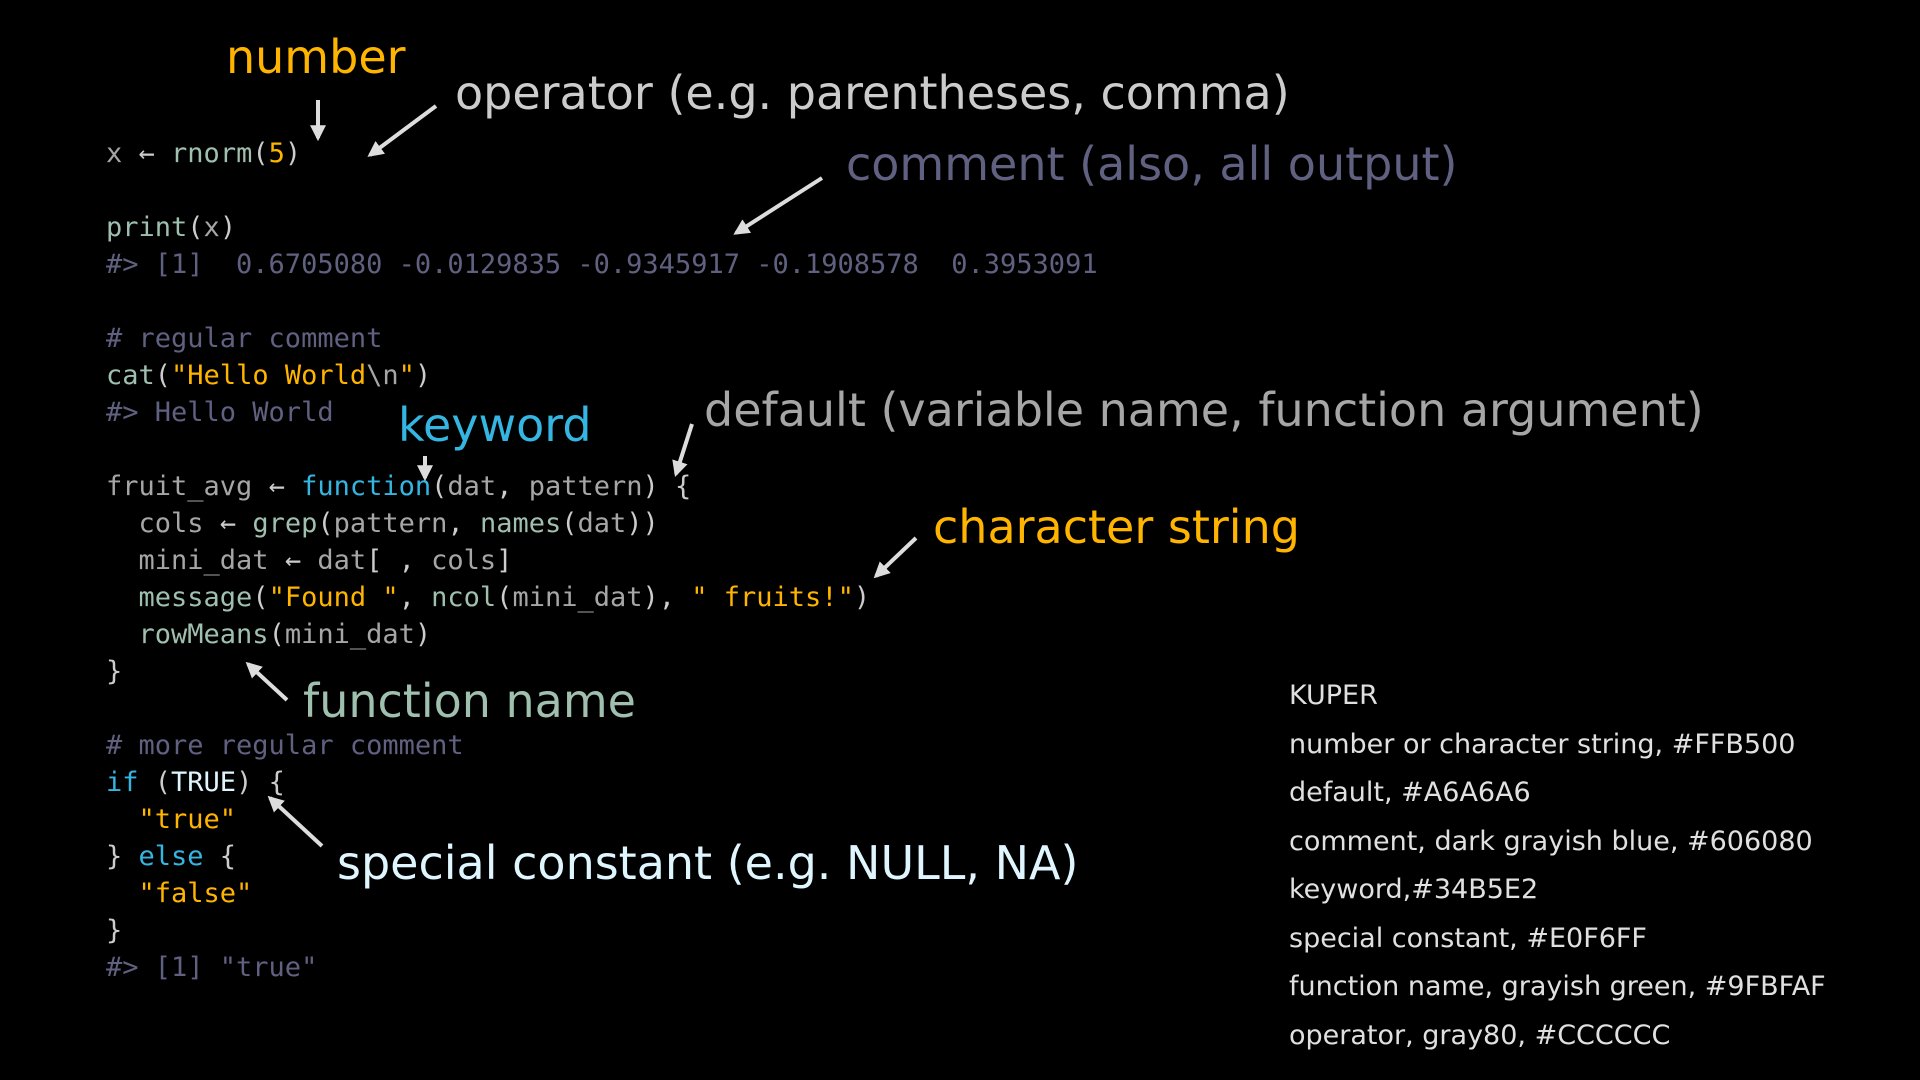 The width and height of the screenshot is (1920, 1080). What do you see at coordinates (1557, 986) in the screenshot?
I see `legend-item-function-name: function name, grayish green, #9FBFAF` at bounding box center [1557, 986].